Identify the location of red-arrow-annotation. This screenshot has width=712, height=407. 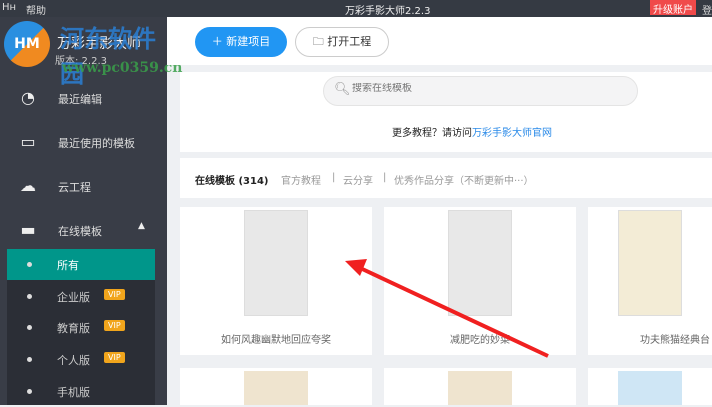
(447, 308).